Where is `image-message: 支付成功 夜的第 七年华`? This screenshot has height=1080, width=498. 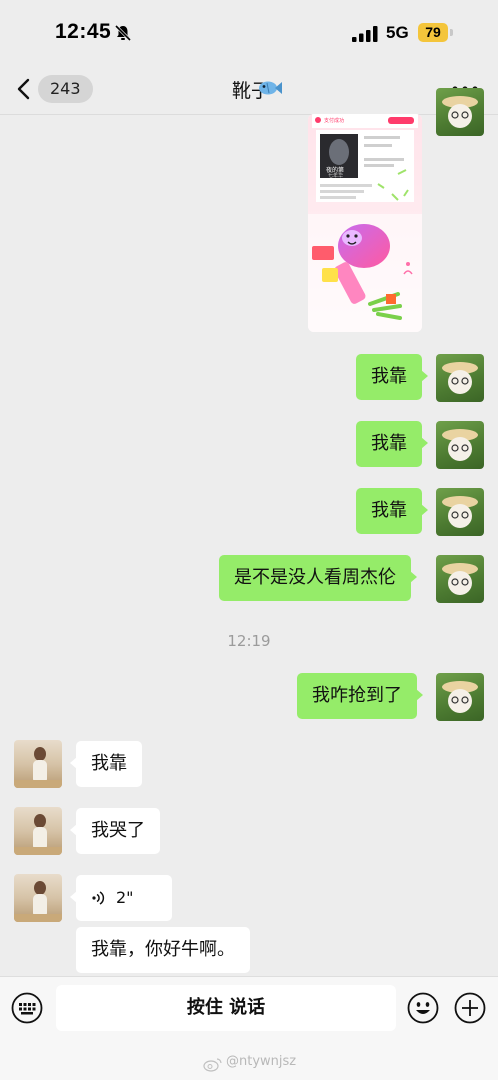
image-message: 支付成功 夜的第 七年华 is located at coordinates (365, 223).